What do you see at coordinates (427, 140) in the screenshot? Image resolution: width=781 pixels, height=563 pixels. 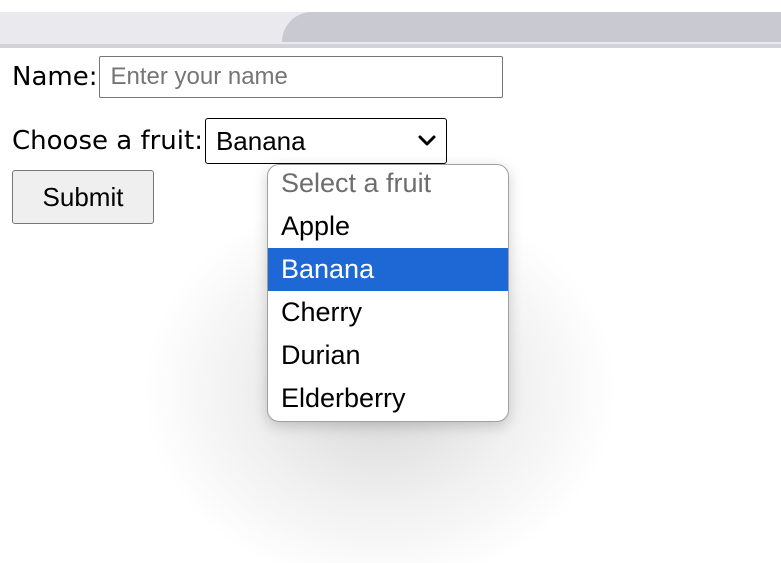 I see `chevron-down-icon` at bounding box center [427, 140].